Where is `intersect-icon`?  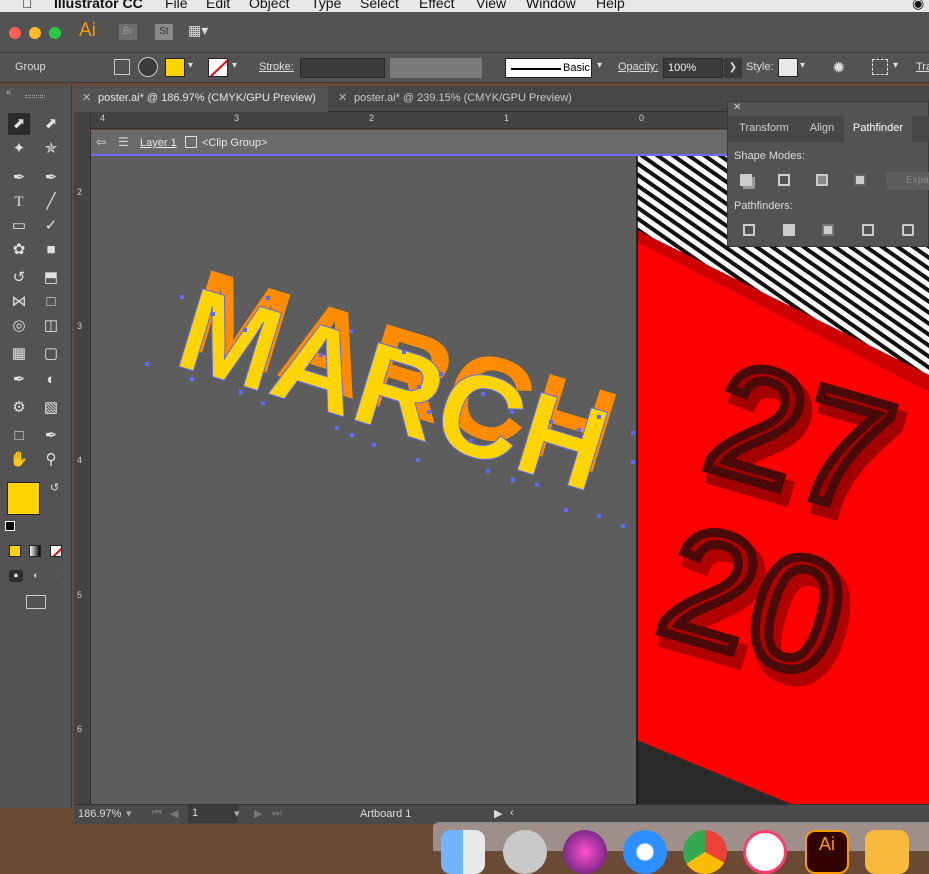 intersect-icon is located at coordinates (822, 180).